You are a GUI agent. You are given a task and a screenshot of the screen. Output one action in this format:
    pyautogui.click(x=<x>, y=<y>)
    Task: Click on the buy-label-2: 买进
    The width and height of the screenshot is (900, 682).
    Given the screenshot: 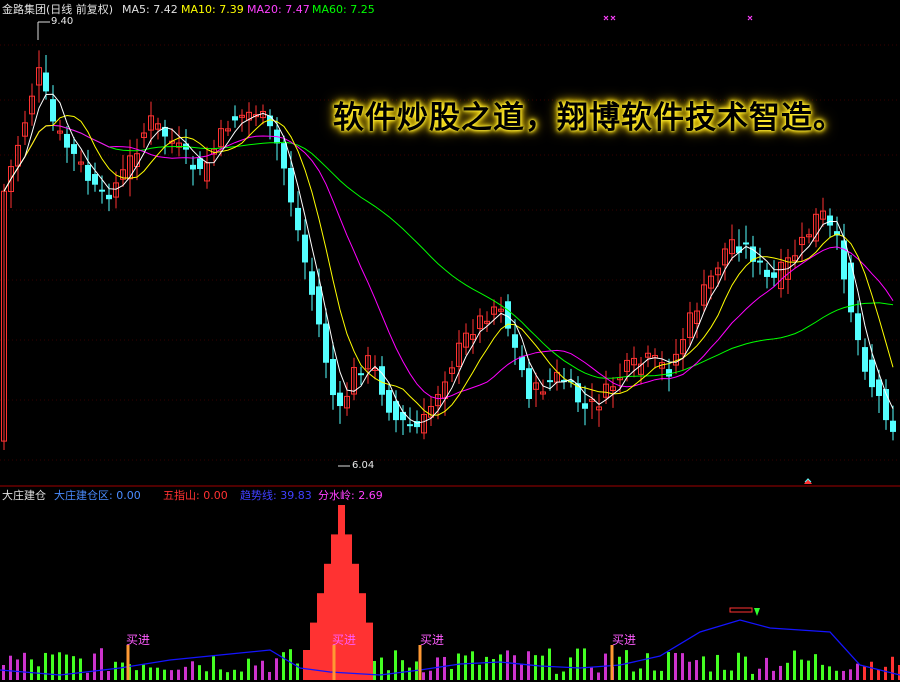 What is the action you would take?
    pyautogui.click(x=344, y=640)
    